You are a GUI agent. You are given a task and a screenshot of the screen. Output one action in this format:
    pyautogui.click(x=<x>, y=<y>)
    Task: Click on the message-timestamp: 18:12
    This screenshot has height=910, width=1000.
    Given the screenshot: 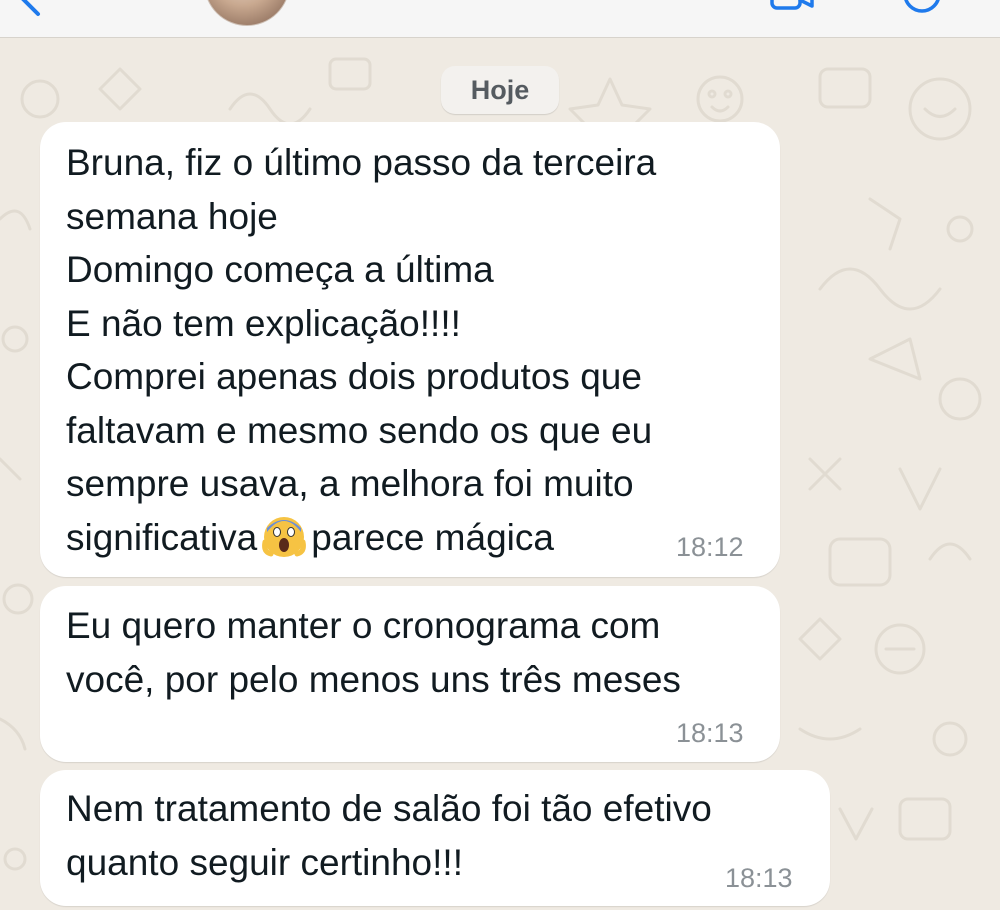 What is the action you would take?
    pyautogui.click(x=710, y=547)
    